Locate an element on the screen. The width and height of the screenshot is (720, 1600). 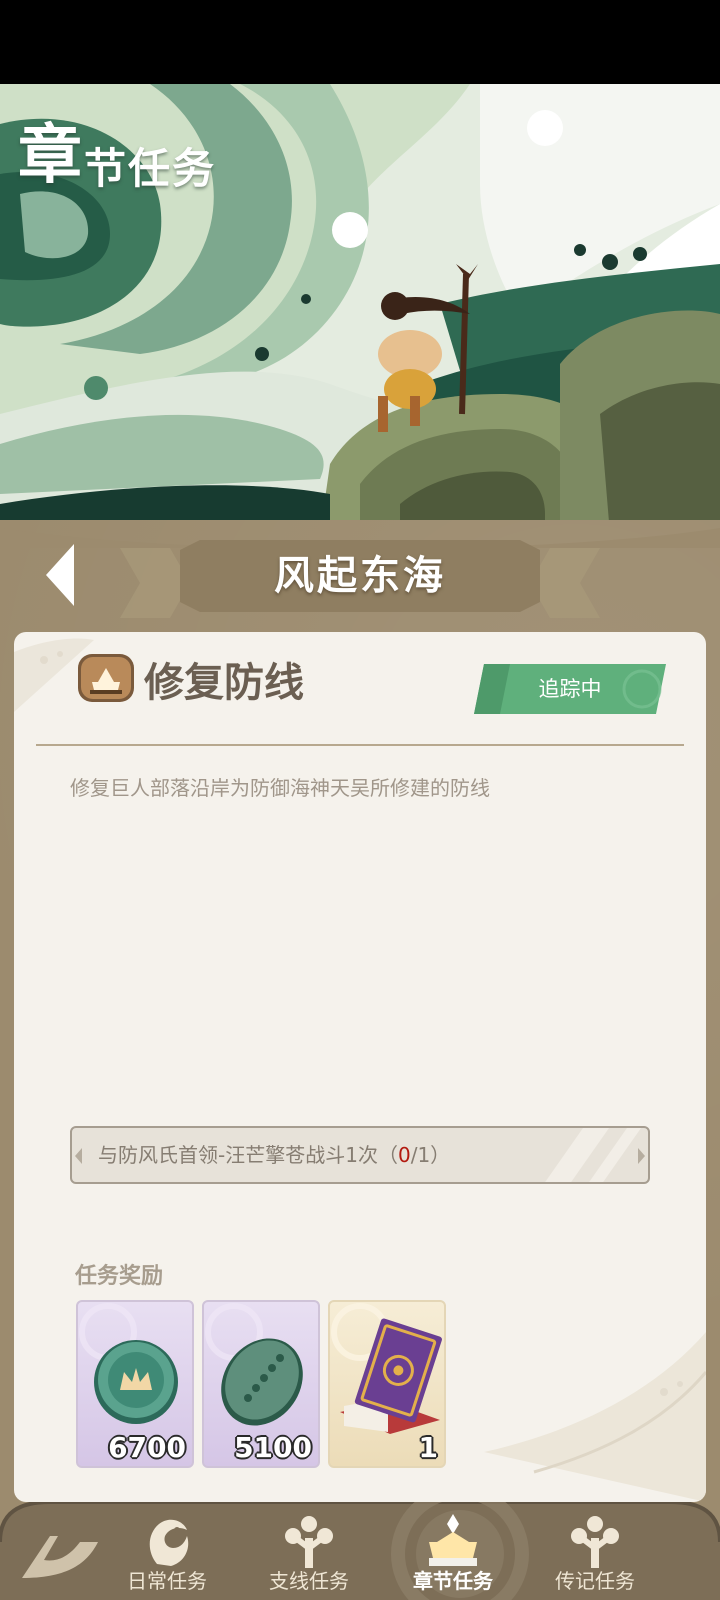
tracking-label: 追踪中 is located at coordinates (570, 689).